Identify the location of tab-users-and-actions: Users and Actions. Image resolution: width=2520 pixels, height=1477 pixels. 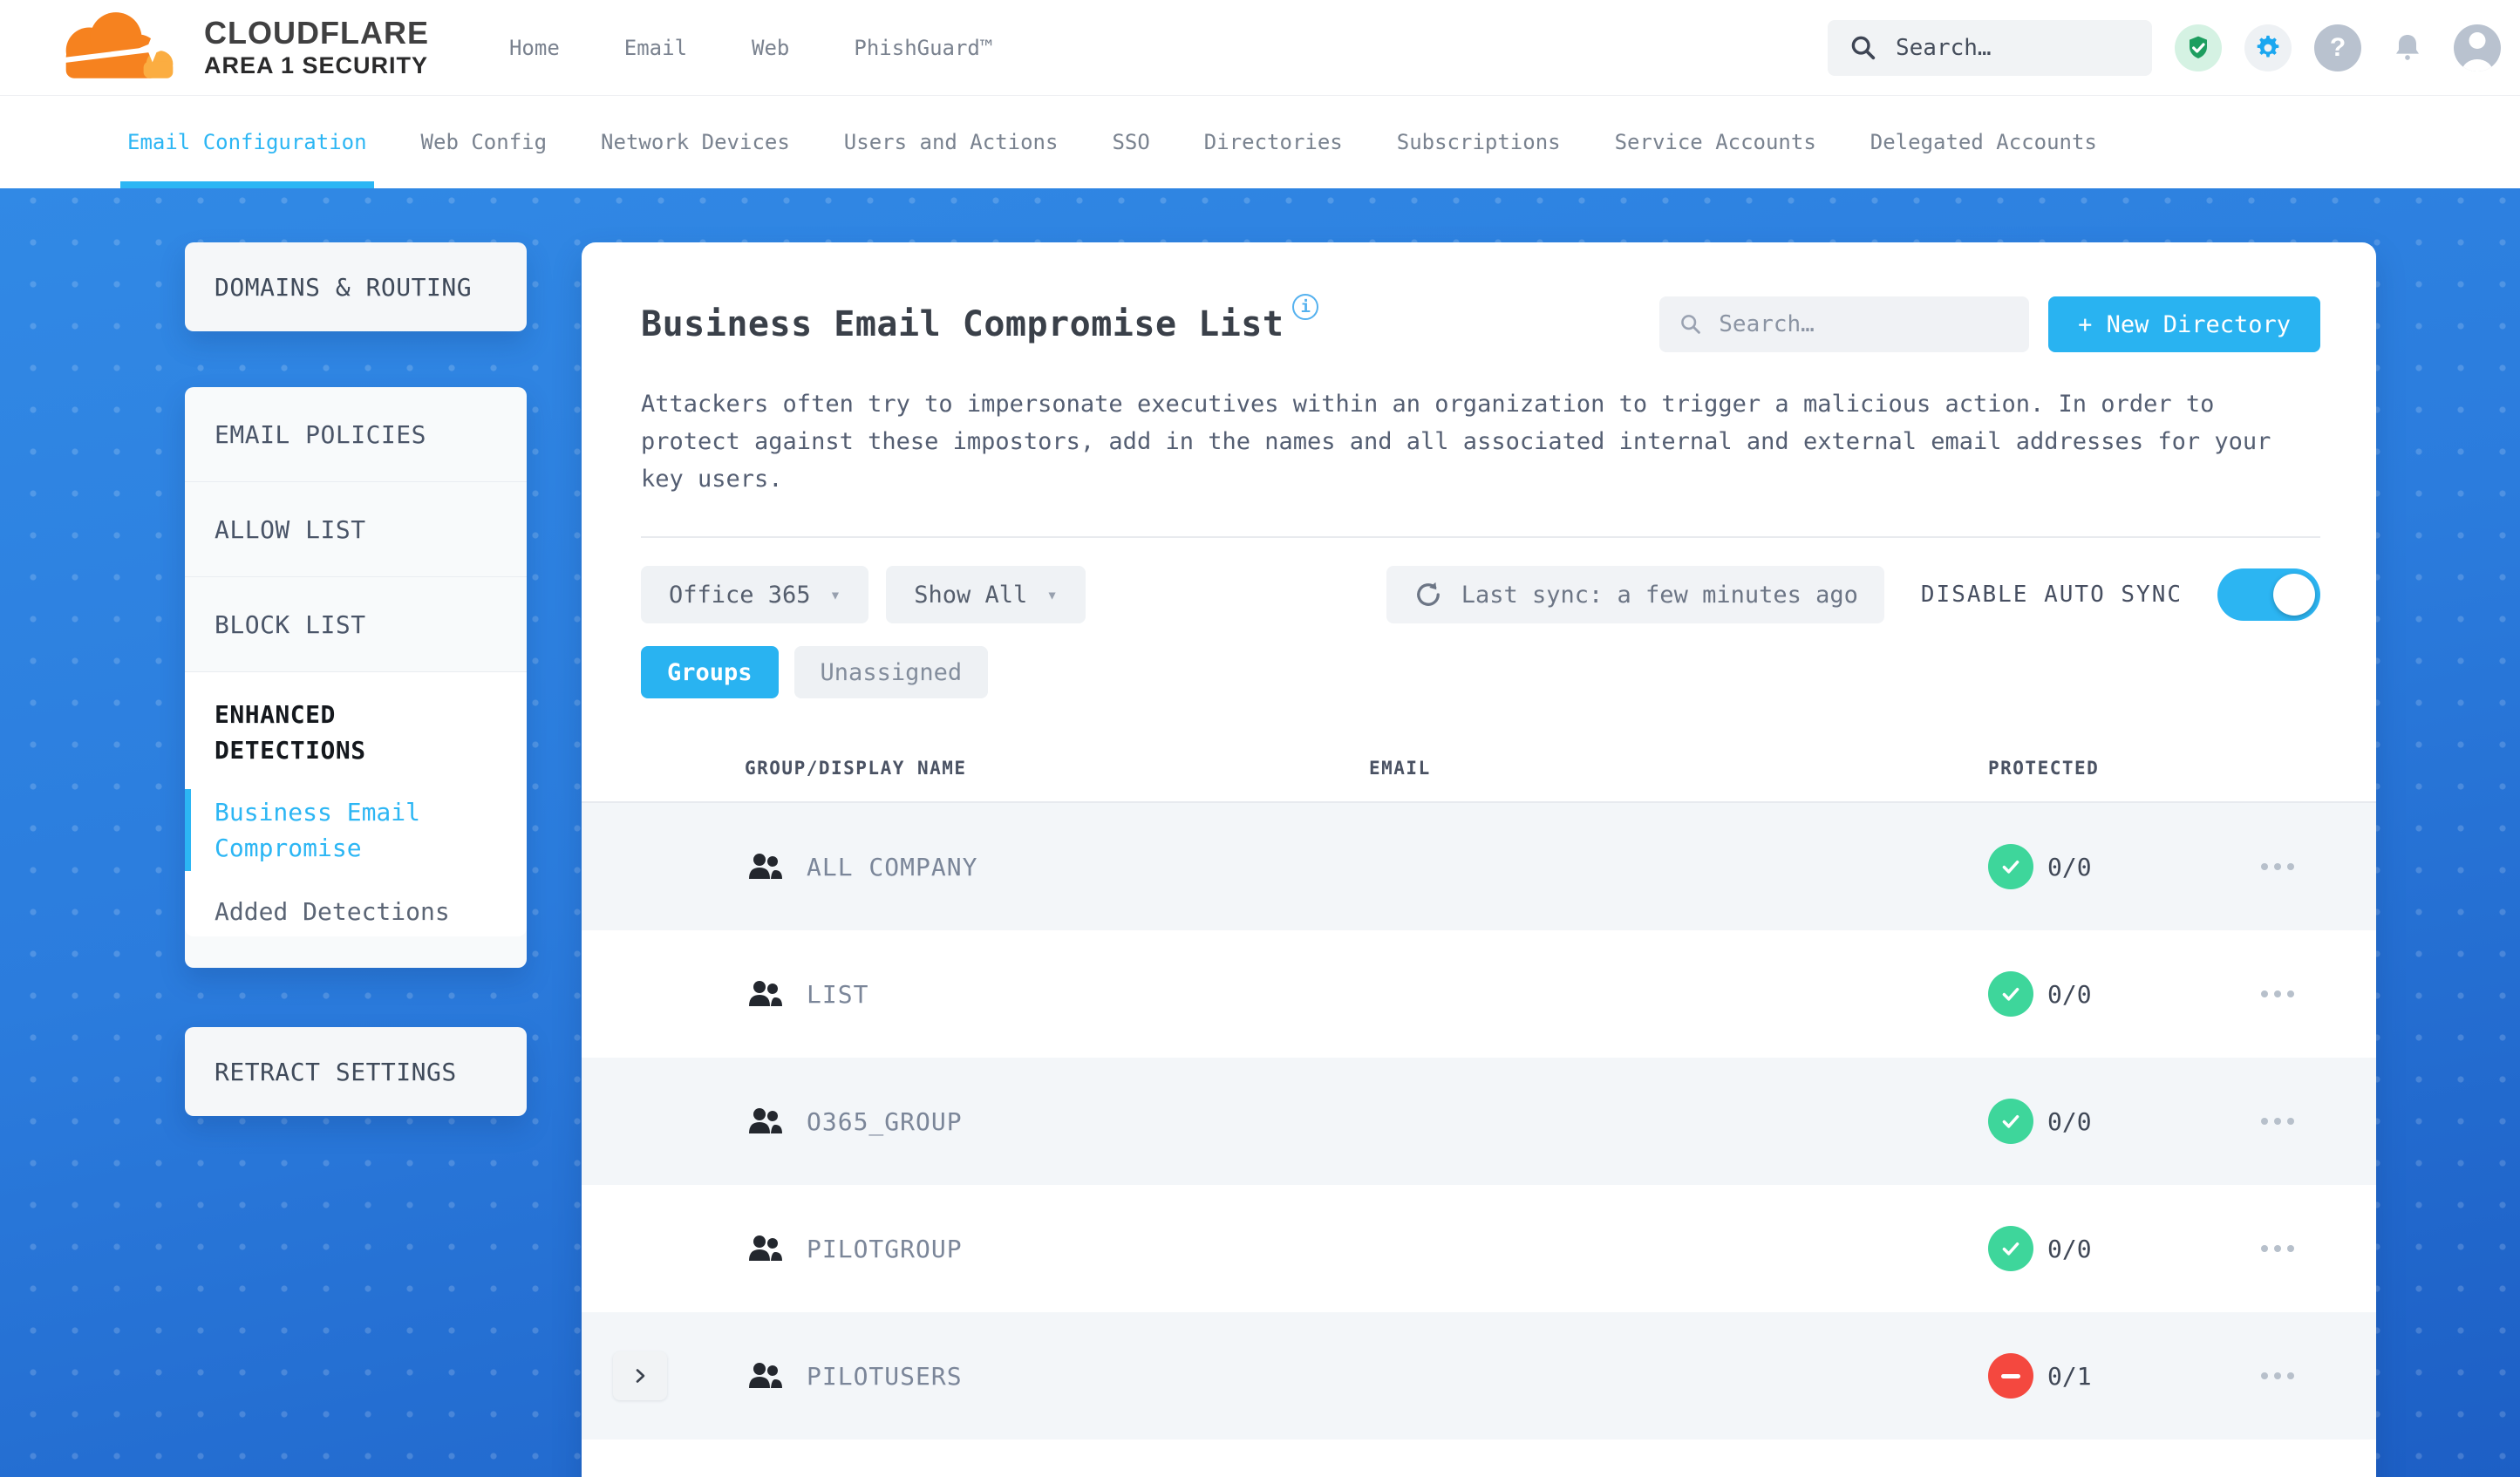
(951, 142).